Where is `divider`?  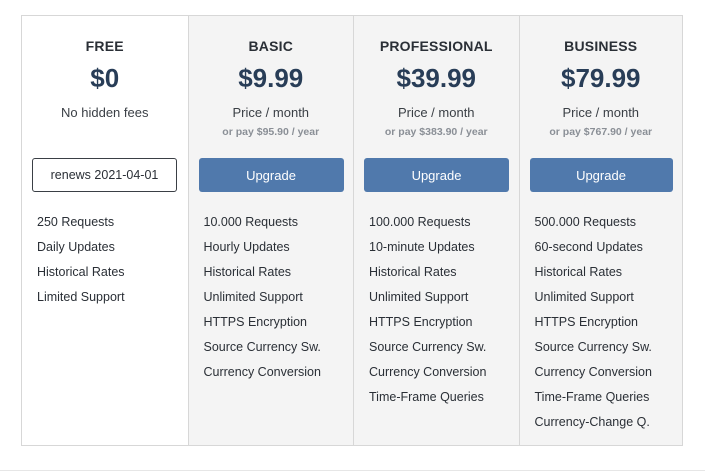 divider is located at coordinates (352, 470).